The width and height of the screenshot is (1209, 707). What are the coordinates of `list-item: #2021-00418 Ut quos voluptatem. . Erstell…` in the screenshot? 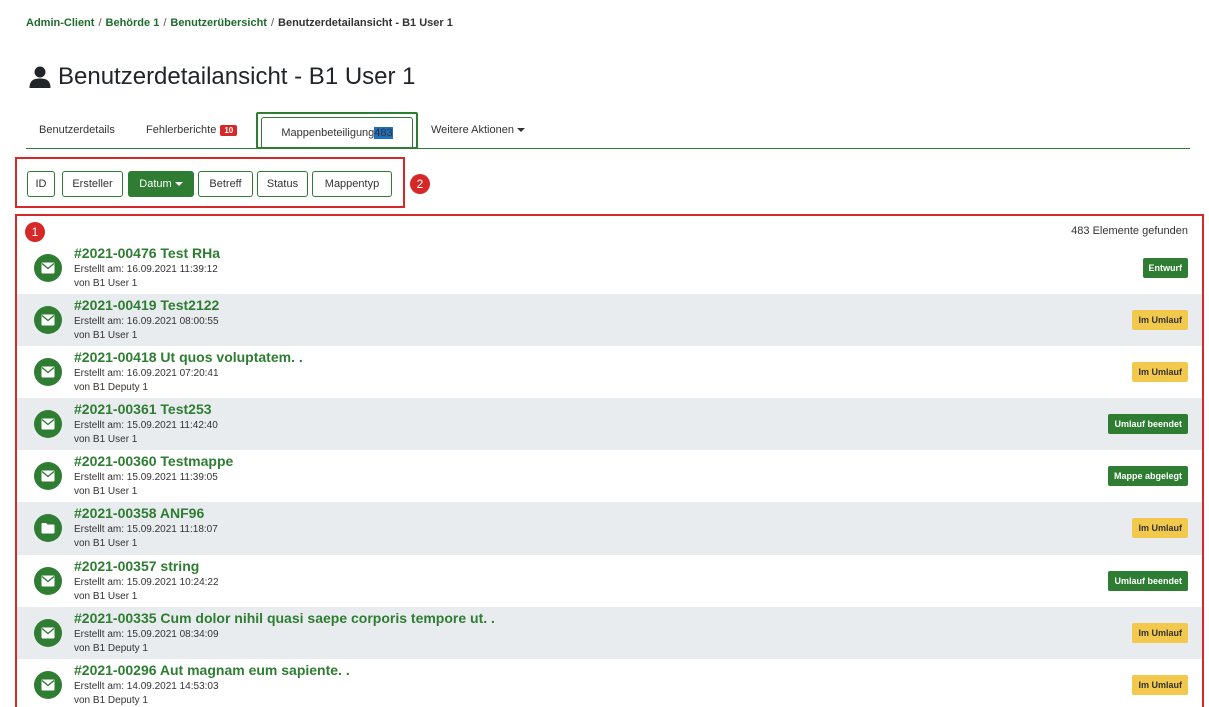 It's located at (609, 372).